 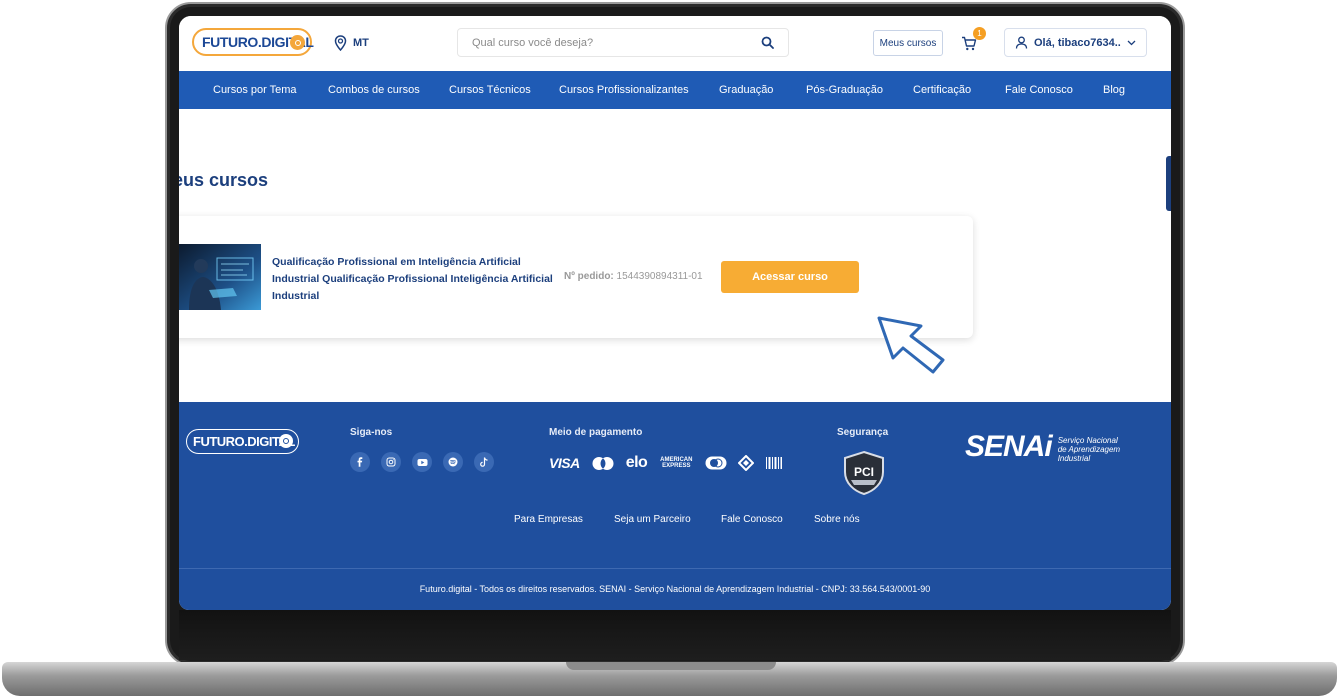 I want to click on mastercard-icon, so click(x=603, y=463).